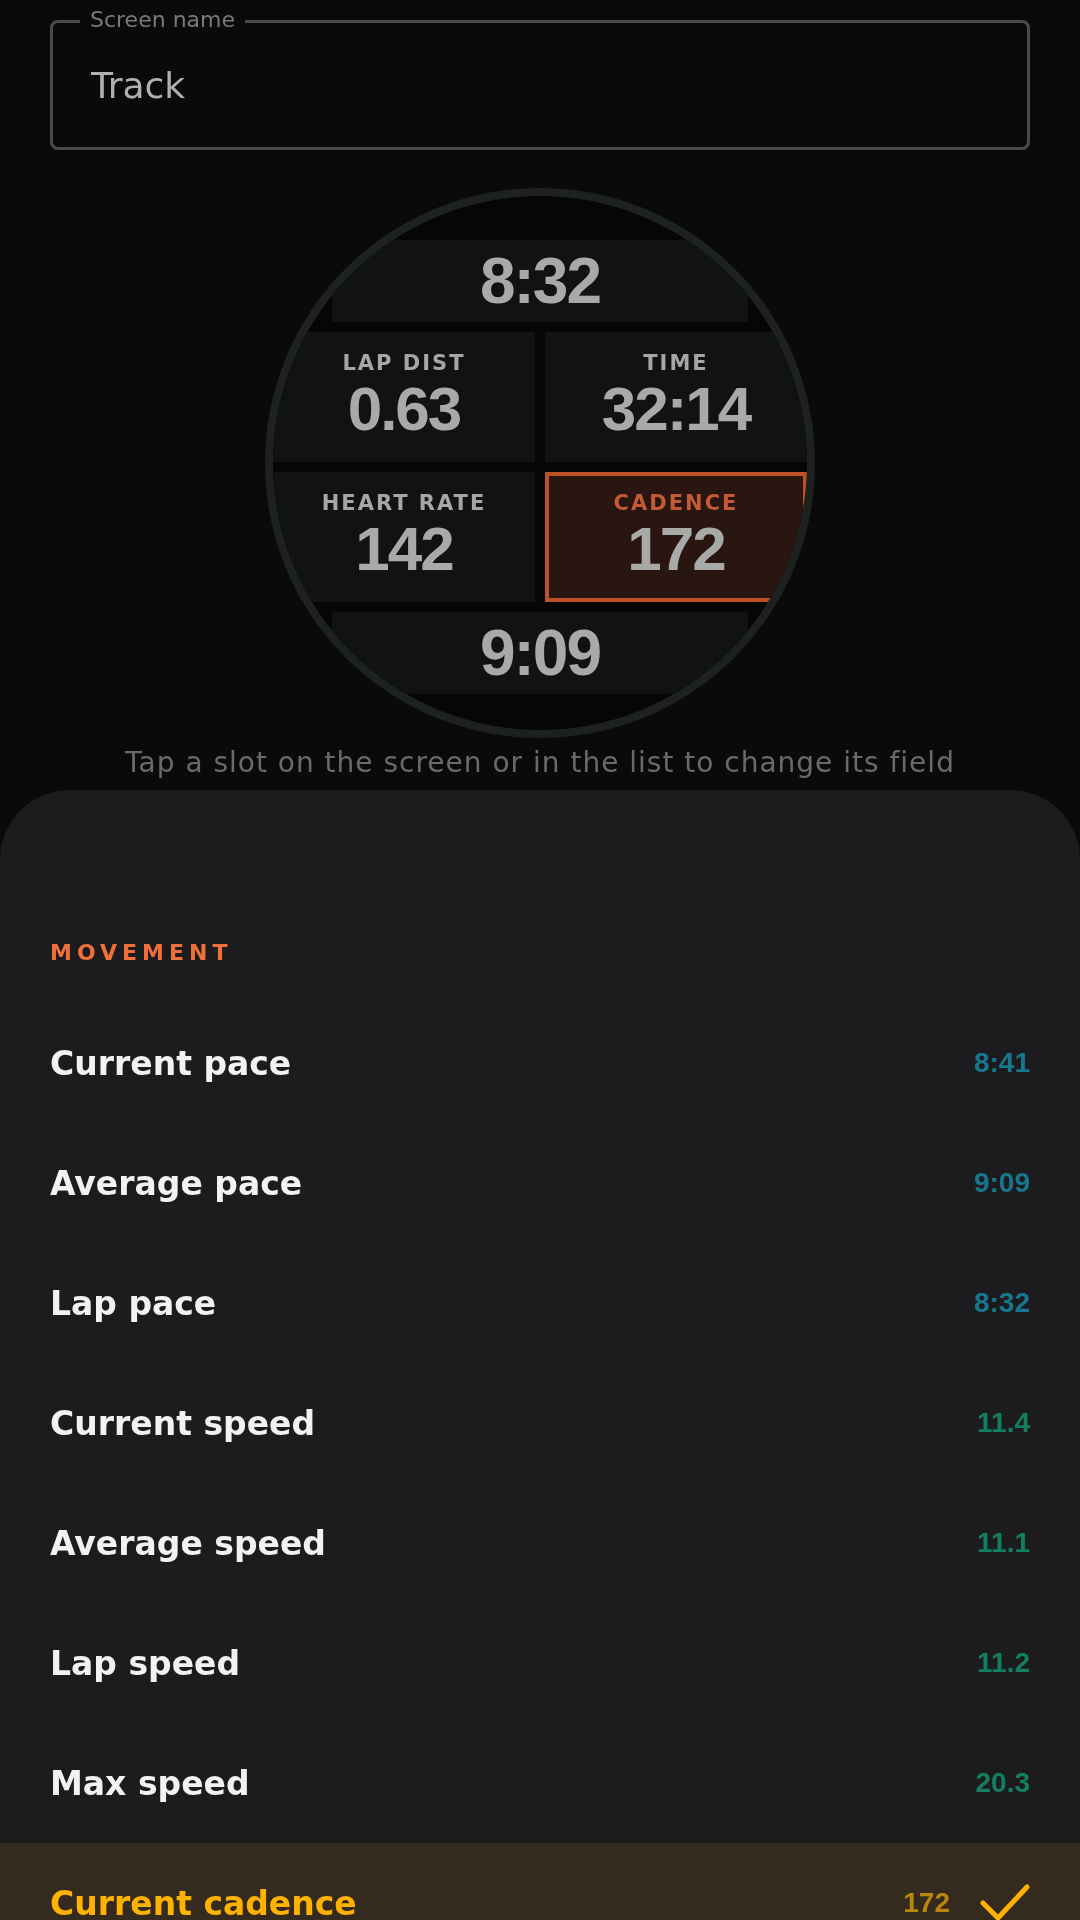 The height and width of the screenshot is (1920, 1080). Describe the element at coordinates (404, 362) in the screenshot. I see `slot-label: LAP DIST` at that location.